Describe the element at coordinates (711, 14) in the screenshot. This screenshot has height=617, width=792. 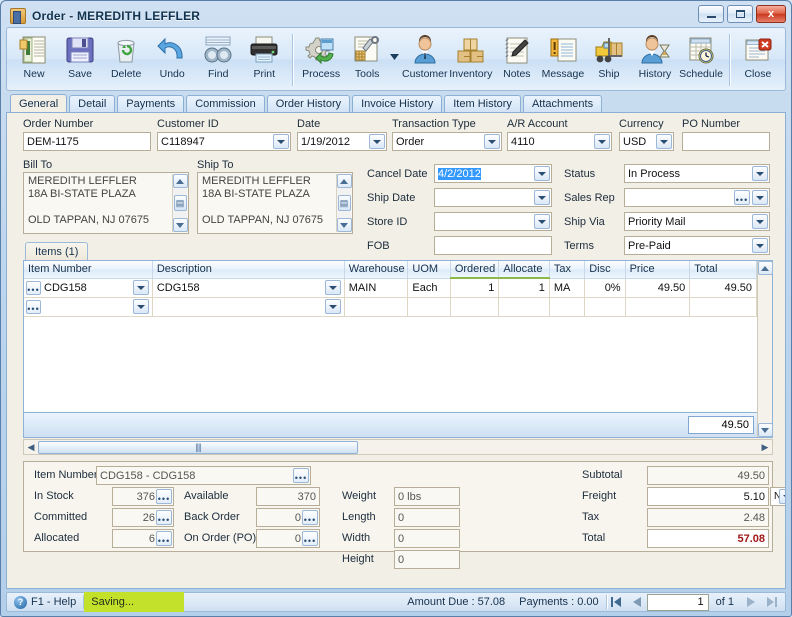
I see `minimize-button` at that location.